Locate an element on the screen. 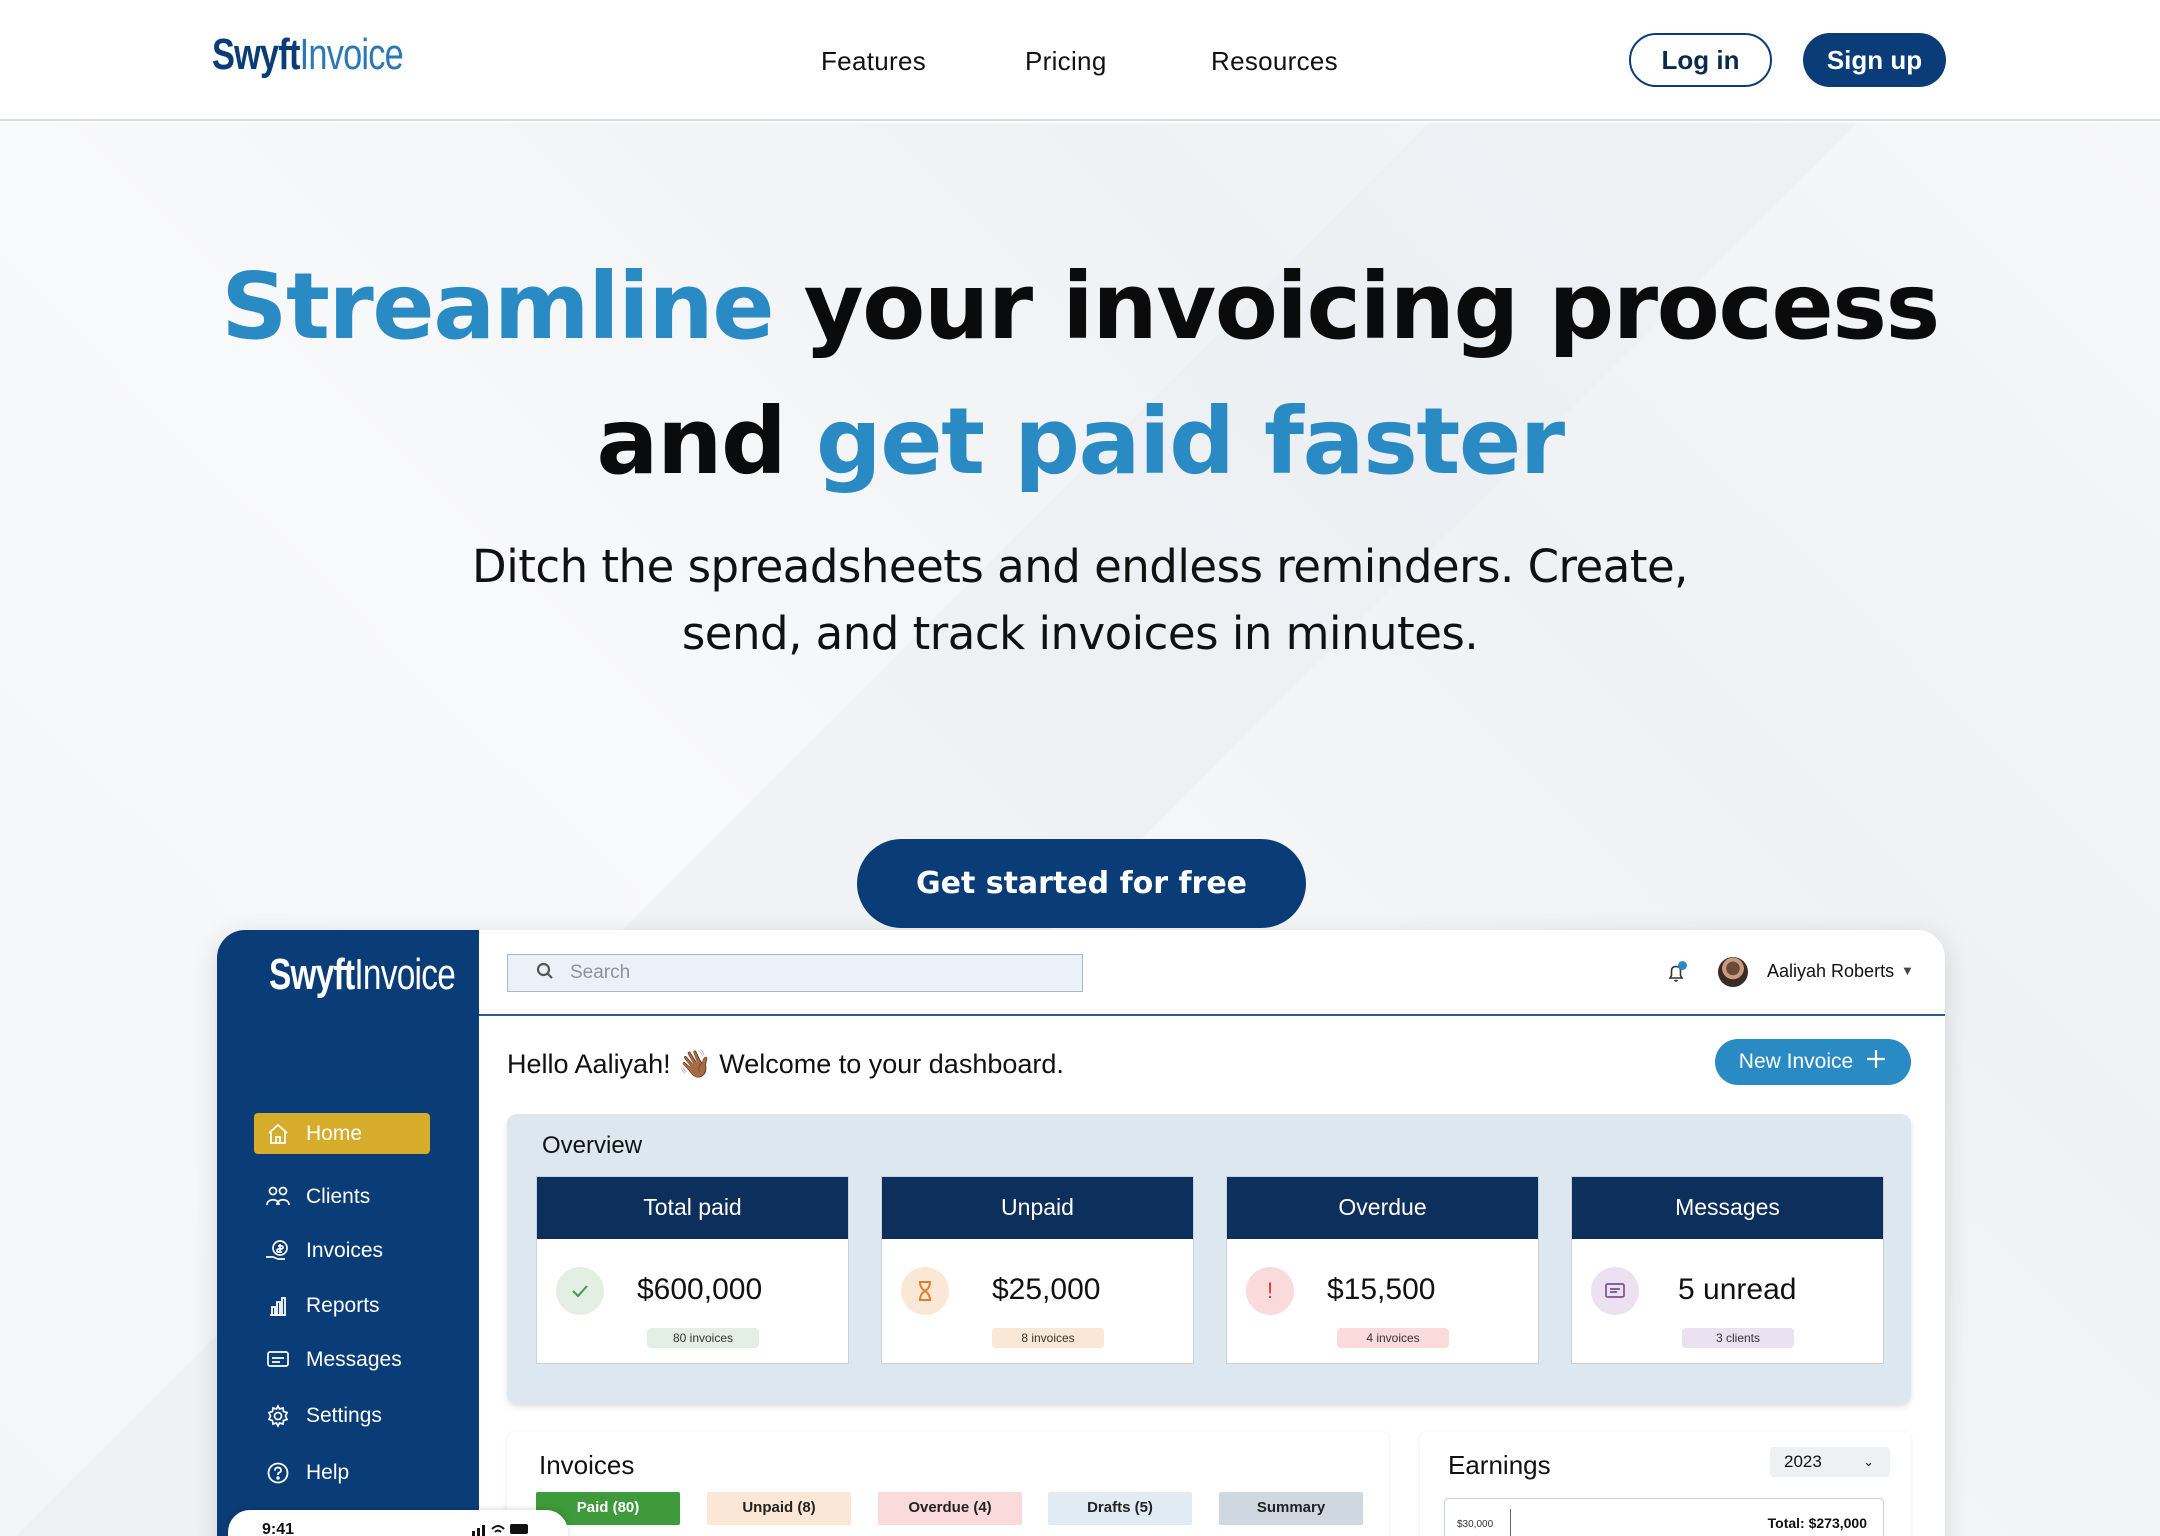 The height and width of the screenshot is (1536, 2160). get-started-button: Get started for free is located at coordinates (1081, 883).